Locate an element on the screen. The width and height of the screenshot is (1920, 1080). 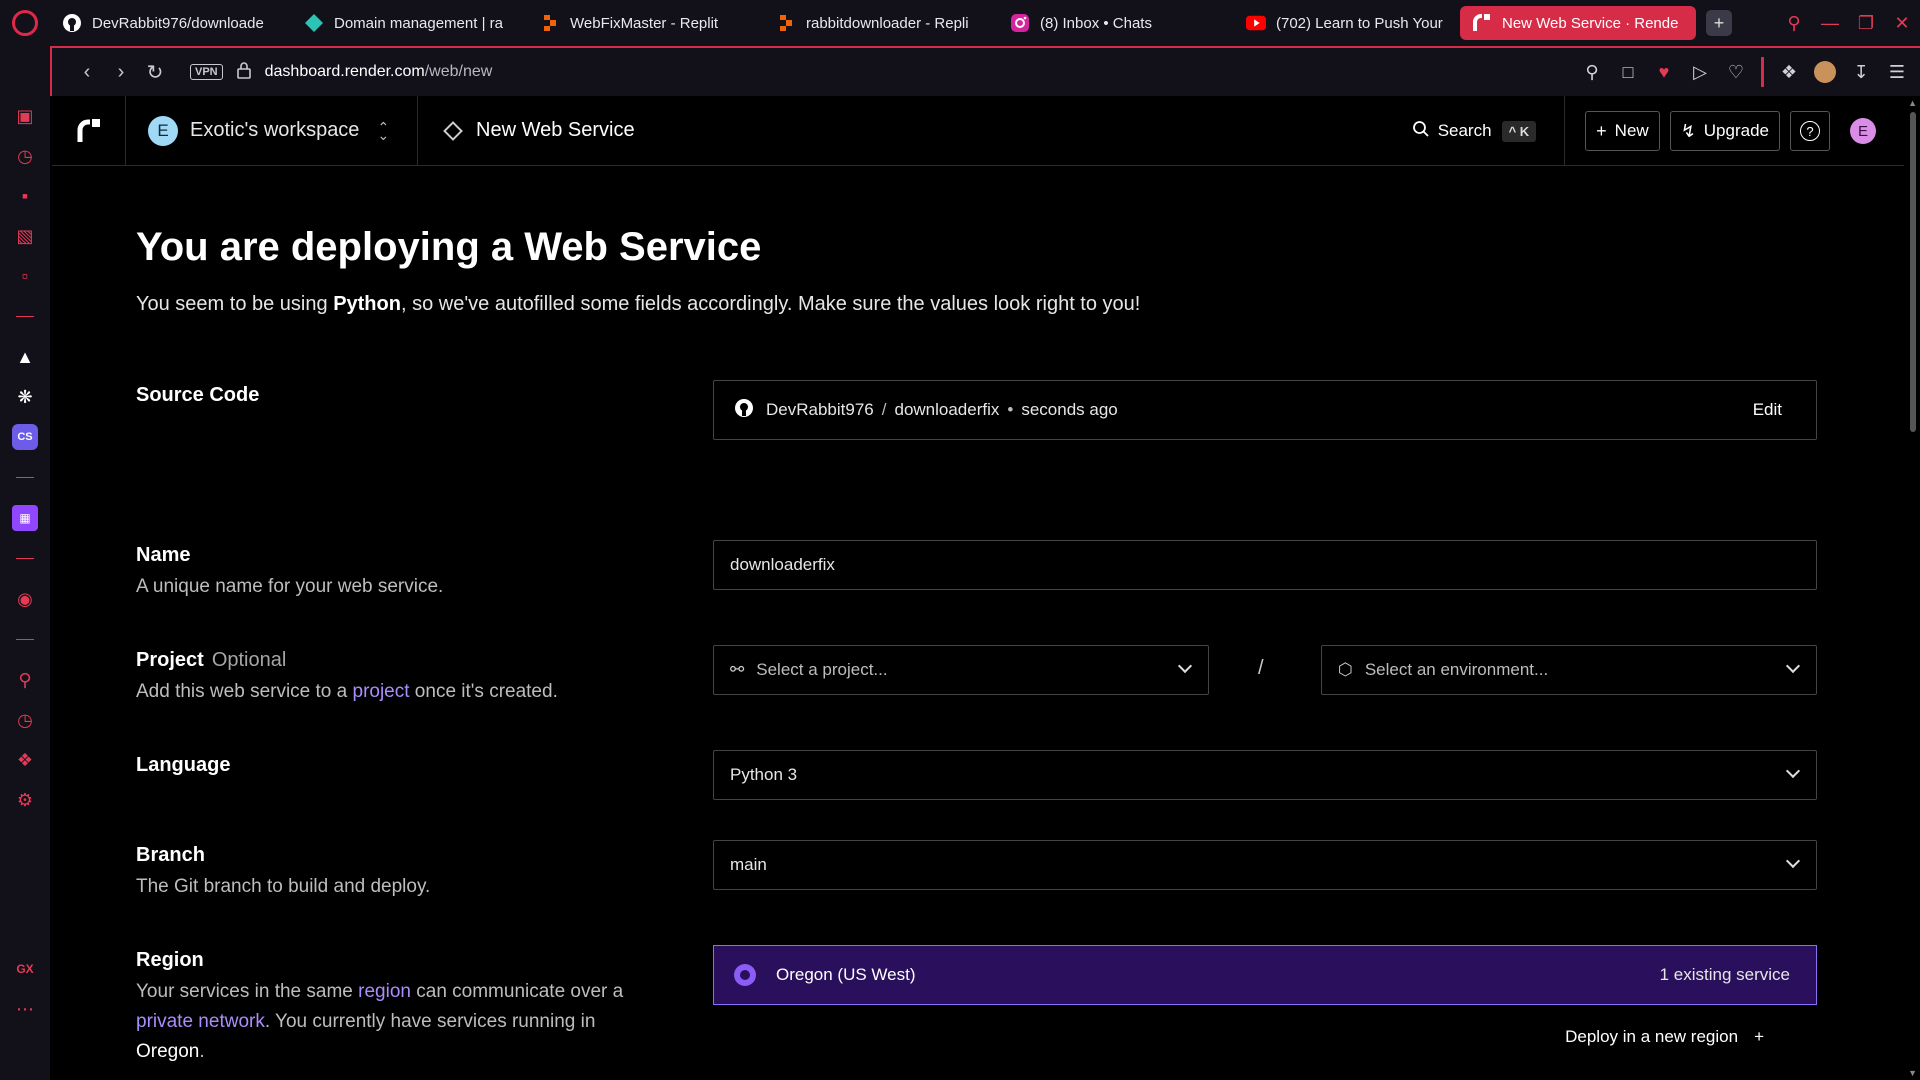
bookmark-heart-icon: ♡ is located at coordinates (1736, 72).